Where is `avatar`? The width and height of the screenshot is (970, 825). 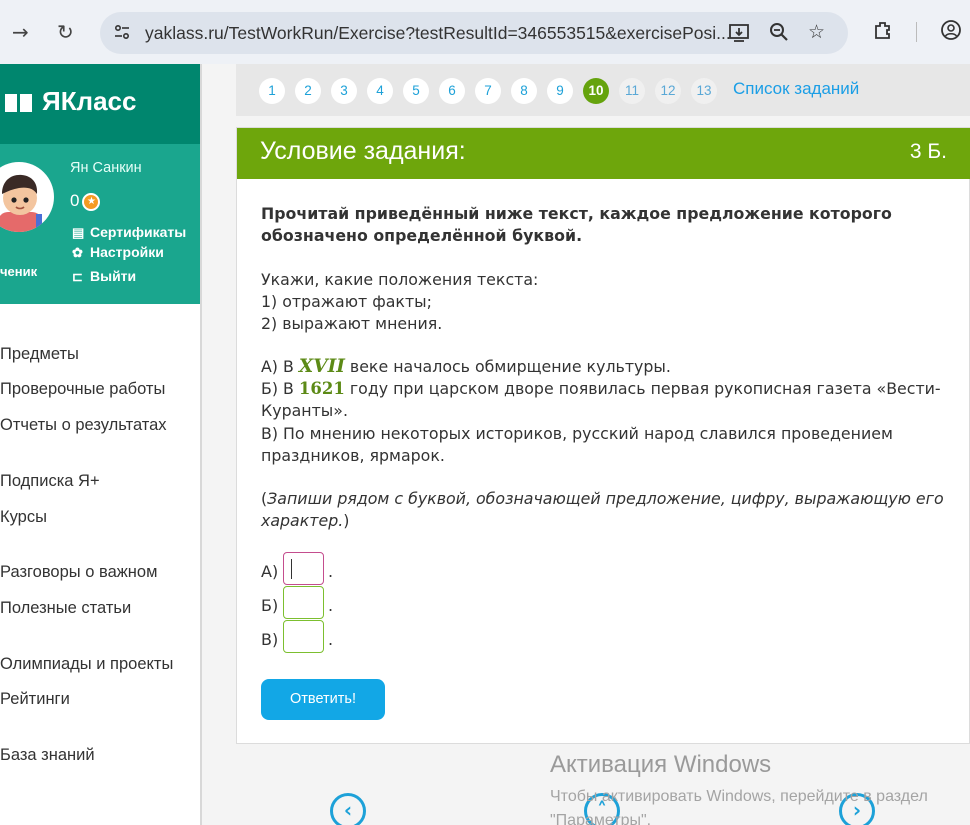
avatar is located at coordinates (27, 197).